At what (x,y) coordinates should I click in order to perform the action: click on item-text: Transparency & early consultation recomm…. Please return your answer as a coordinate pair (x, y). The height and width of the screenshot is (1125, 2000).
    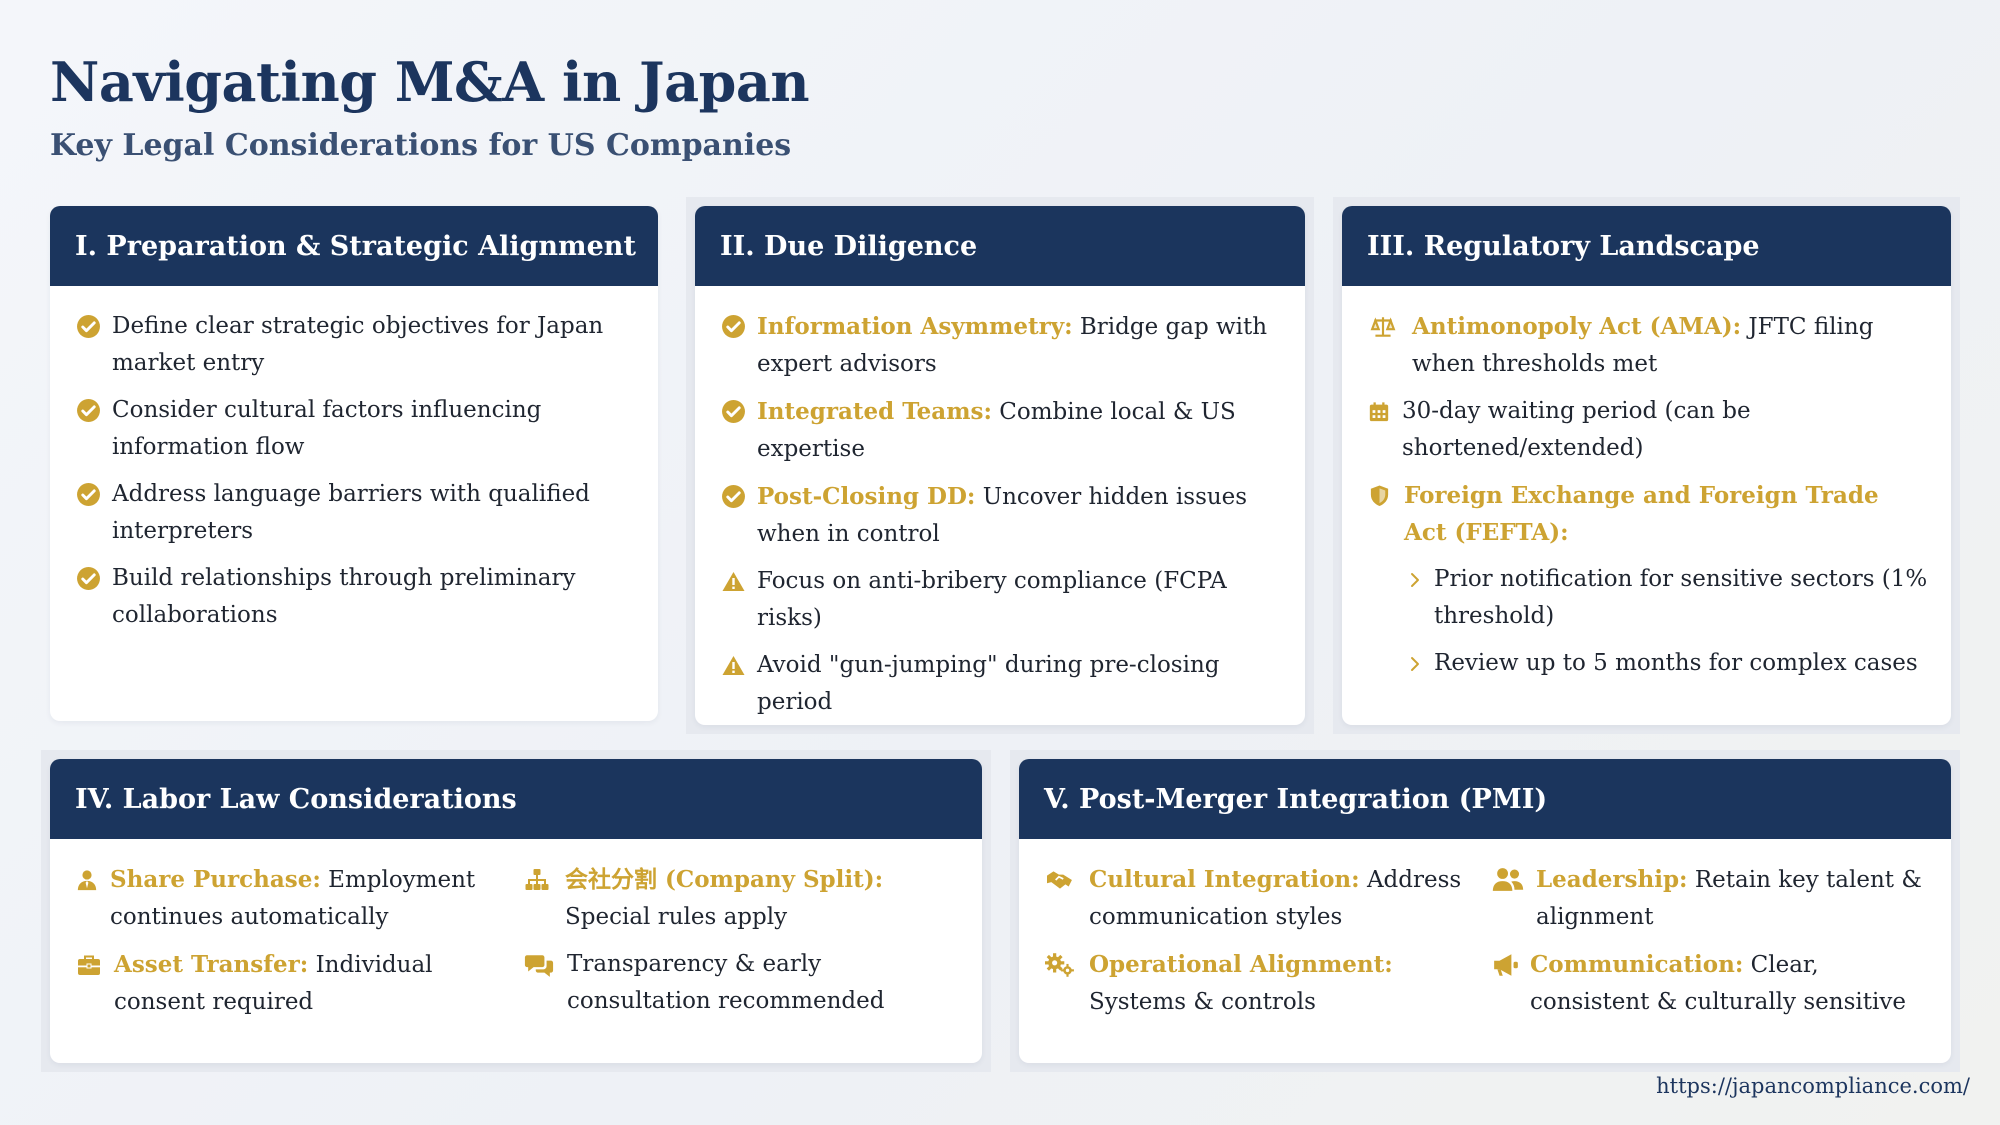
    Looking at the image, I should click on (726, 982).